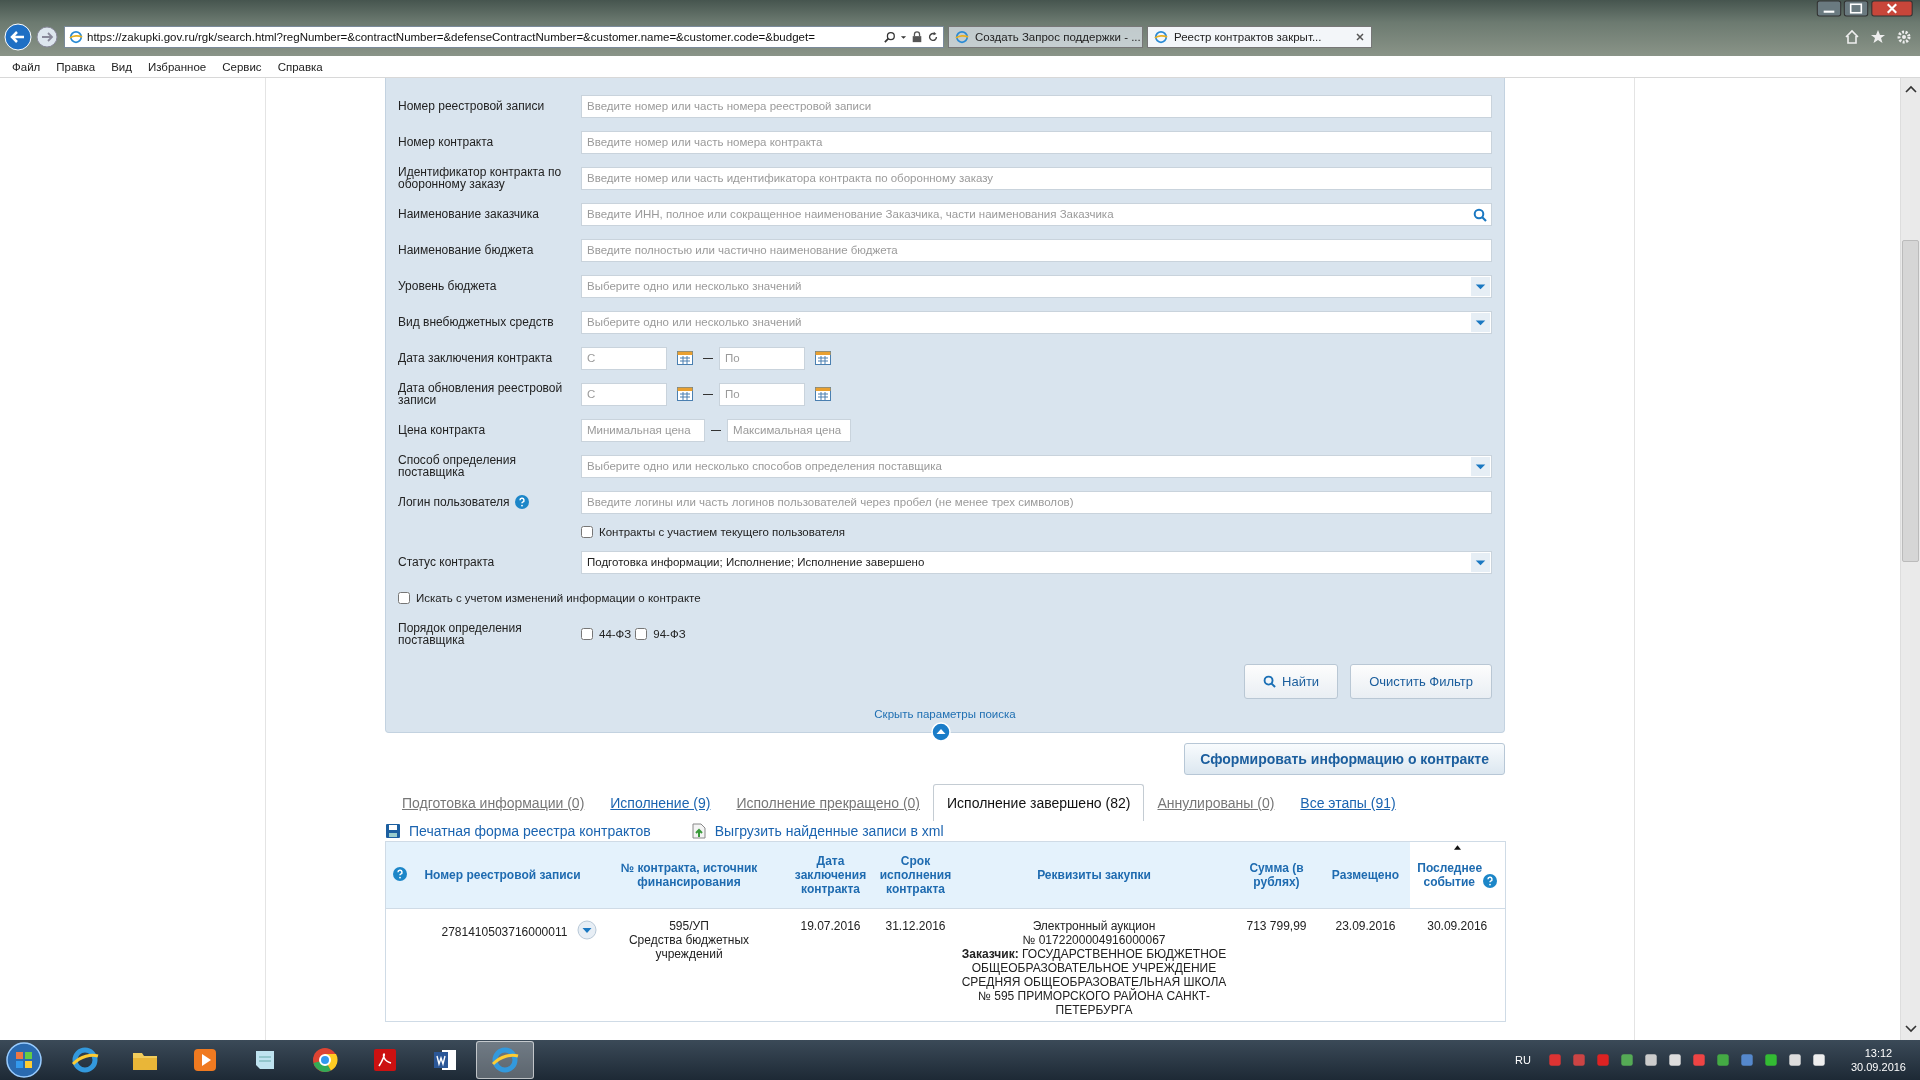 This screenshot has height=1080, width=1920. I want to click on text-field: Введите номер или часть номера контракта, so click(1036, 142).